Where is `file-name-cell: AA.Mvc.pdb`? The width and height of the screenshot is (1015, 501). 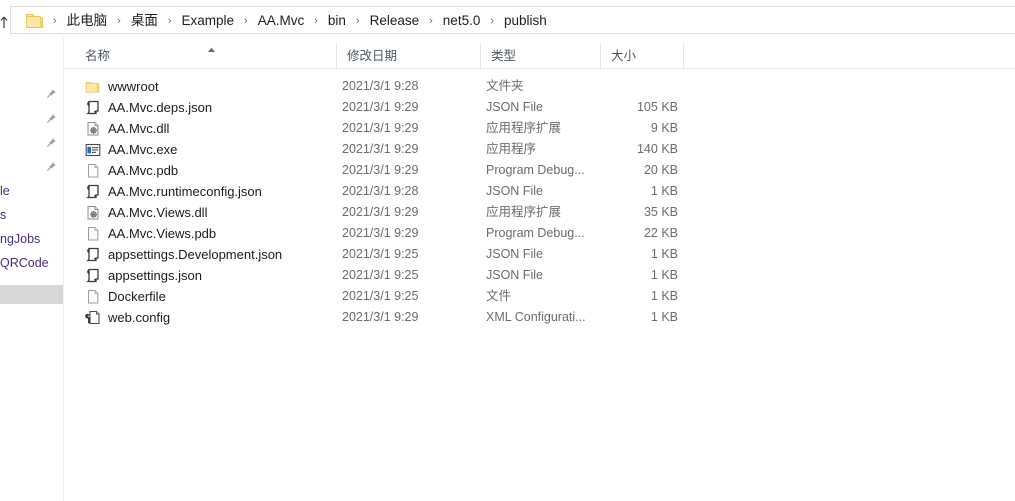
file-name-cell: AA.Mvc.pdb is located at coordinates (131, 170).